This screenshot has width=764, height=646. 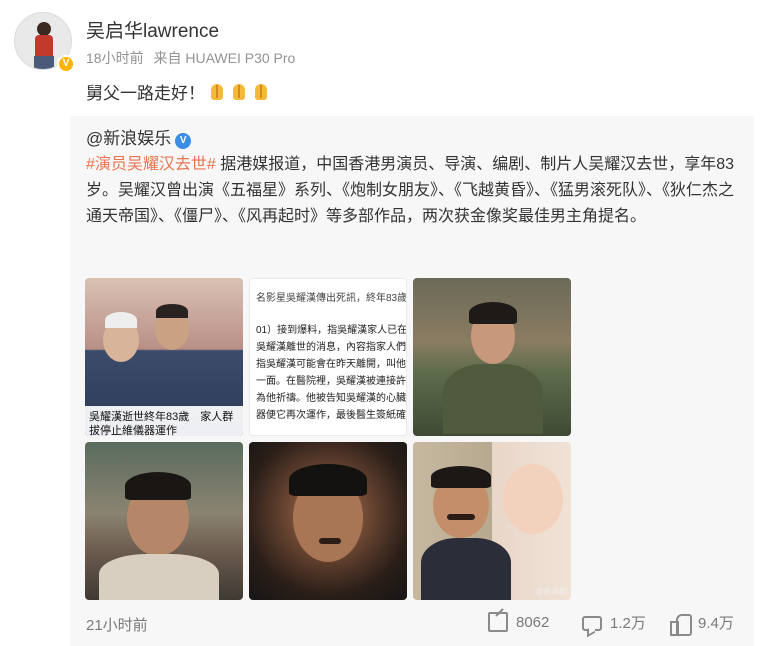 What do you see at coordinates (331, 298) in the screenshot?
I see `clipping-line: 名影星吳耀漢傳出死訊，終年83歲。` at bounding box center [331, 298].